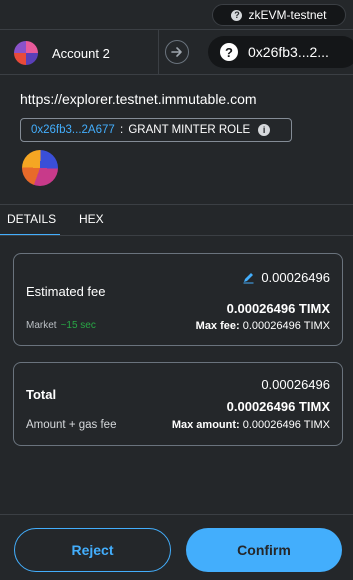  What do you see at coordinates (40, 168) in the screenshot?
I see `dapp-logo` at bounding box center [40, 168].